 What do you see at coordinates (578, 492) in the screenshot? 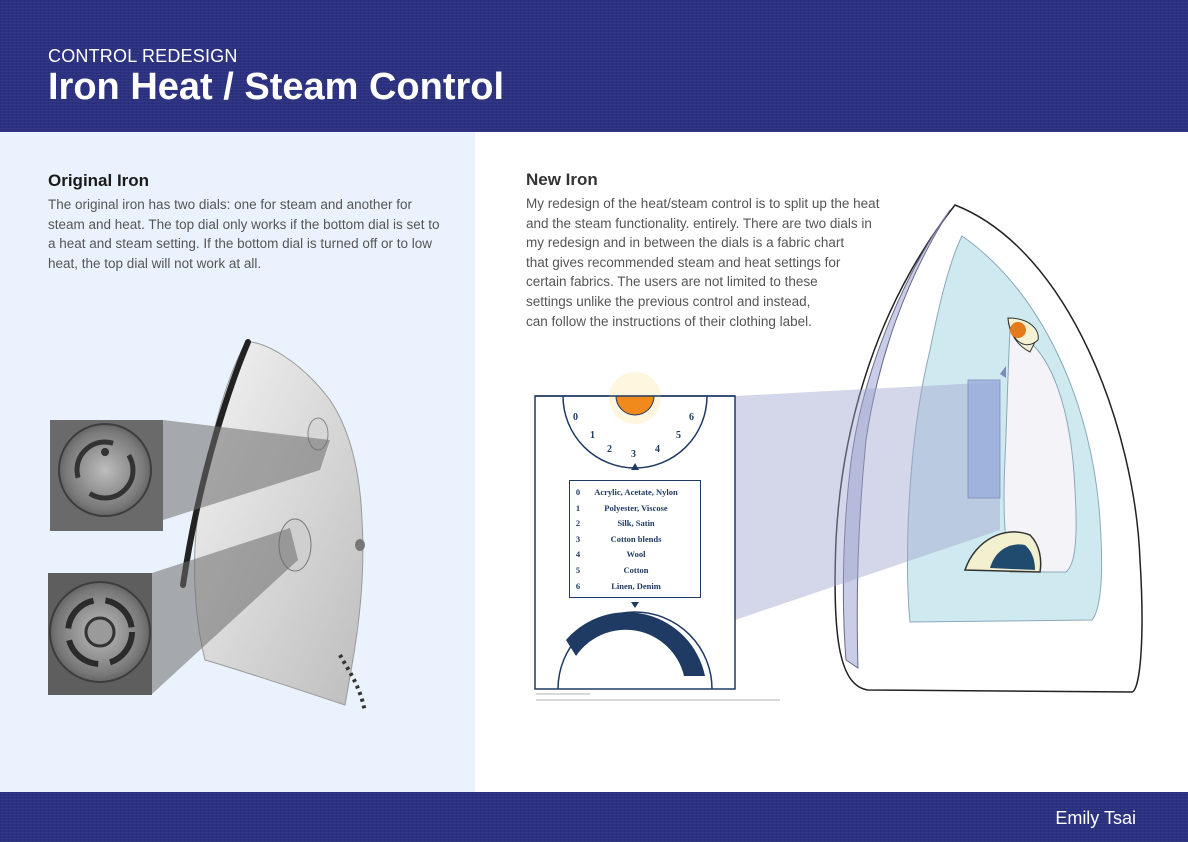
I see `fabric-setting: 0` at bounding box center [578, 492].